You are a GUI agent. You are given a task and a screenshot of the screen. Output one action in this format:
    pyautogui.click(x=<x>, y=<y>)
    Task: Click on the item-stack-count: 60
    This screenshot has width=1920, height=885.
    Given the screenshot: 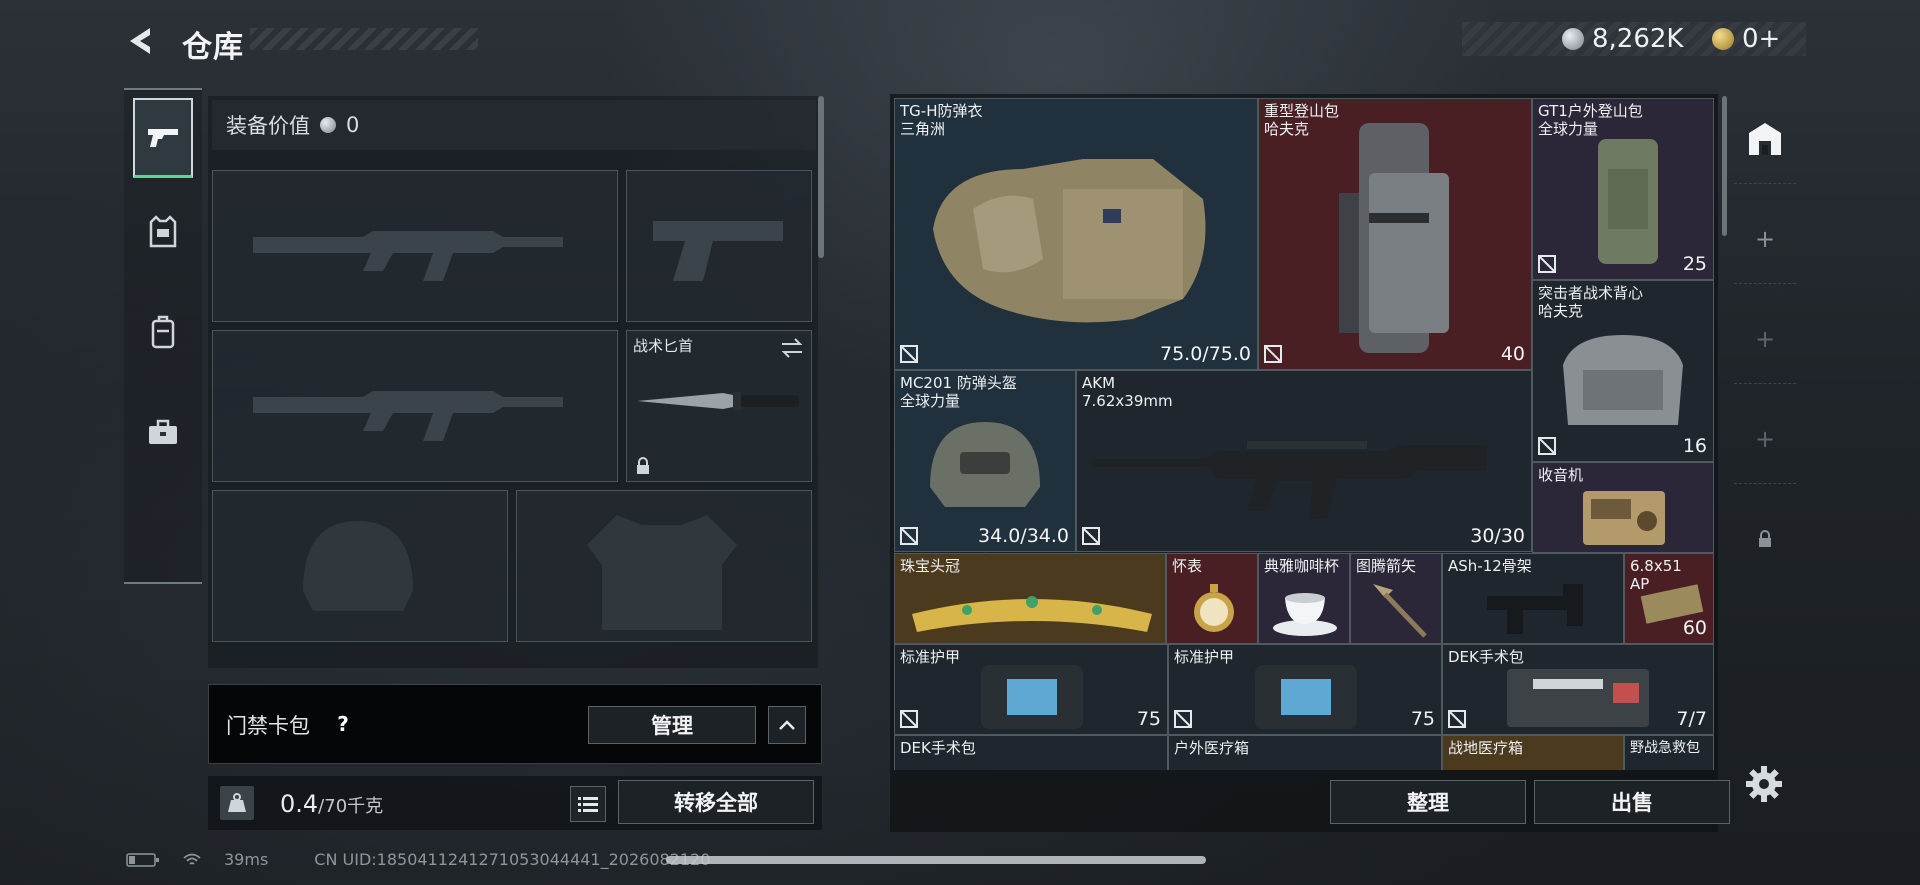 What is the action you would take?
    pyautogui.click(x=1694, y=628)
    